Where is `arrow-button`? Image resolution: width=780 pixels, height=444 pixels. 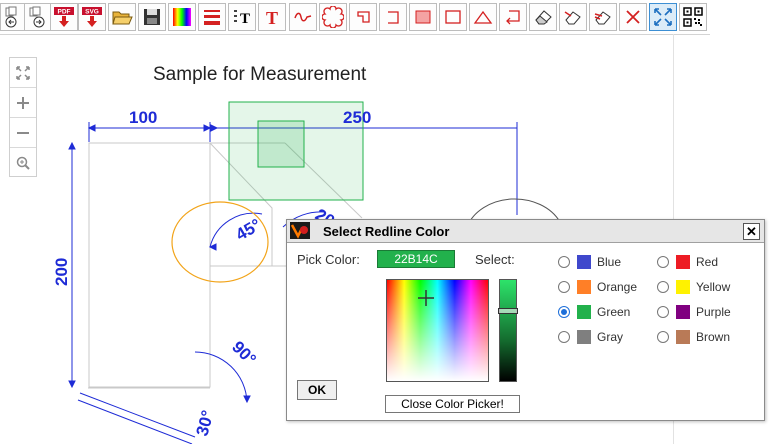 arrow-button is located at coordinates (513, 17).